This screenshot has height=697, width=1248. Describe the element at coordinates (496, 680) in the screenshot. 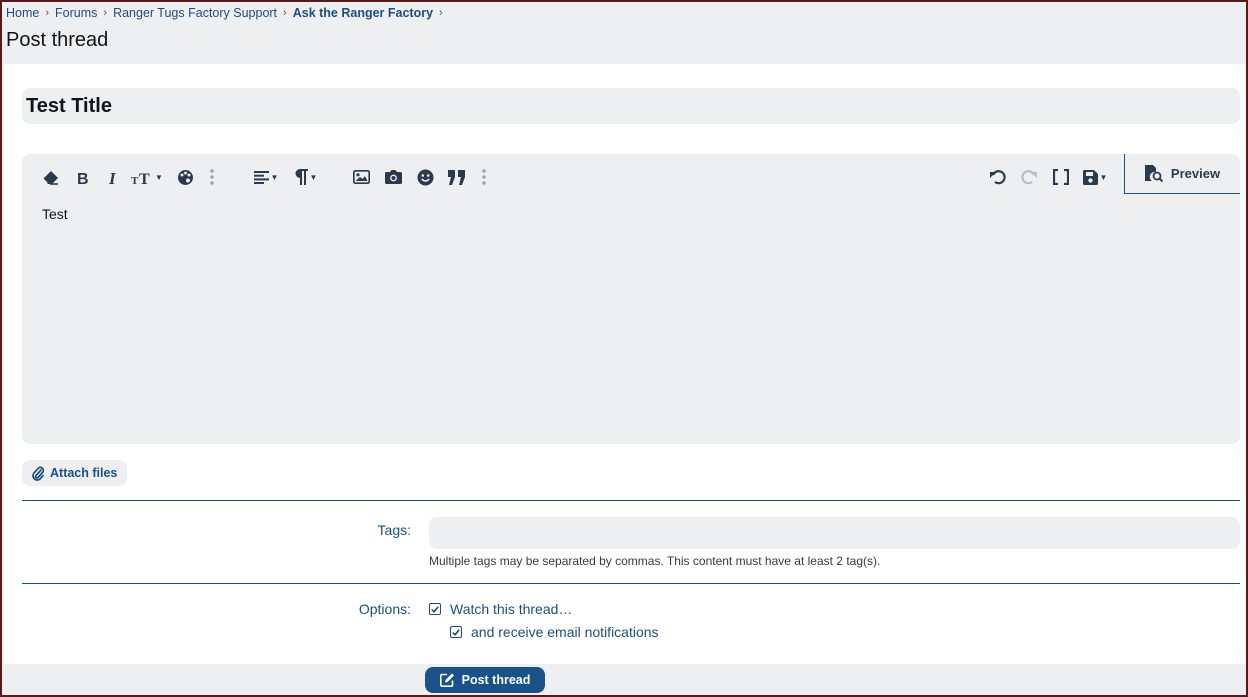

I see `post-thread-label: Post thread` at that location.